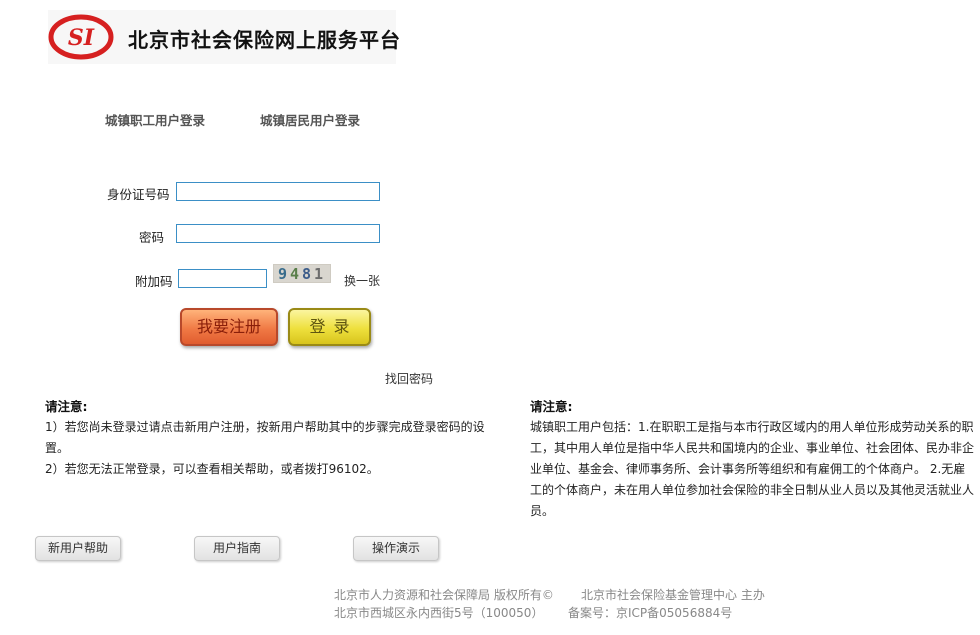  Describe the element at coordinates (237, 548) in the screenshot. I see `user-guide-button: 用户指南` at that location.